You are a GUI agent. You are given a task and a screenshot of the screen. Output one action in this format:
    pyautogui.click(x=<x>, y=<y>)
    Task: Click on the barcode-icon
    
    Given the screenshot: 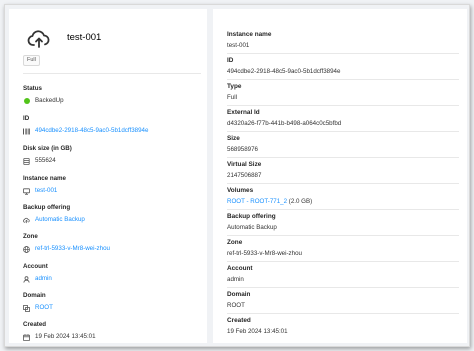 What is the action you would take?
    pyautogui.click(x=26, y=131)
    